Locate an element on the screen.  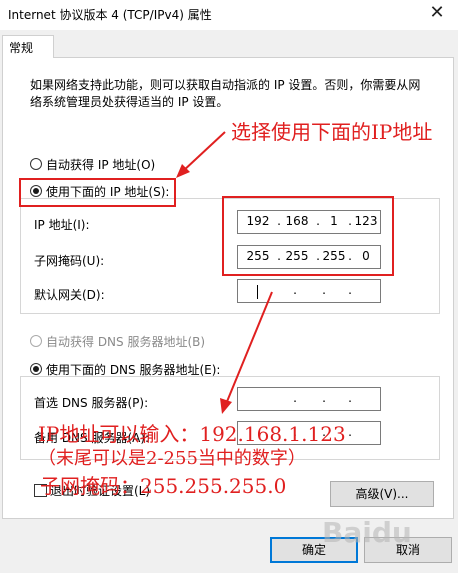
tab-general: 常规 is located at coordinates (28, 46).